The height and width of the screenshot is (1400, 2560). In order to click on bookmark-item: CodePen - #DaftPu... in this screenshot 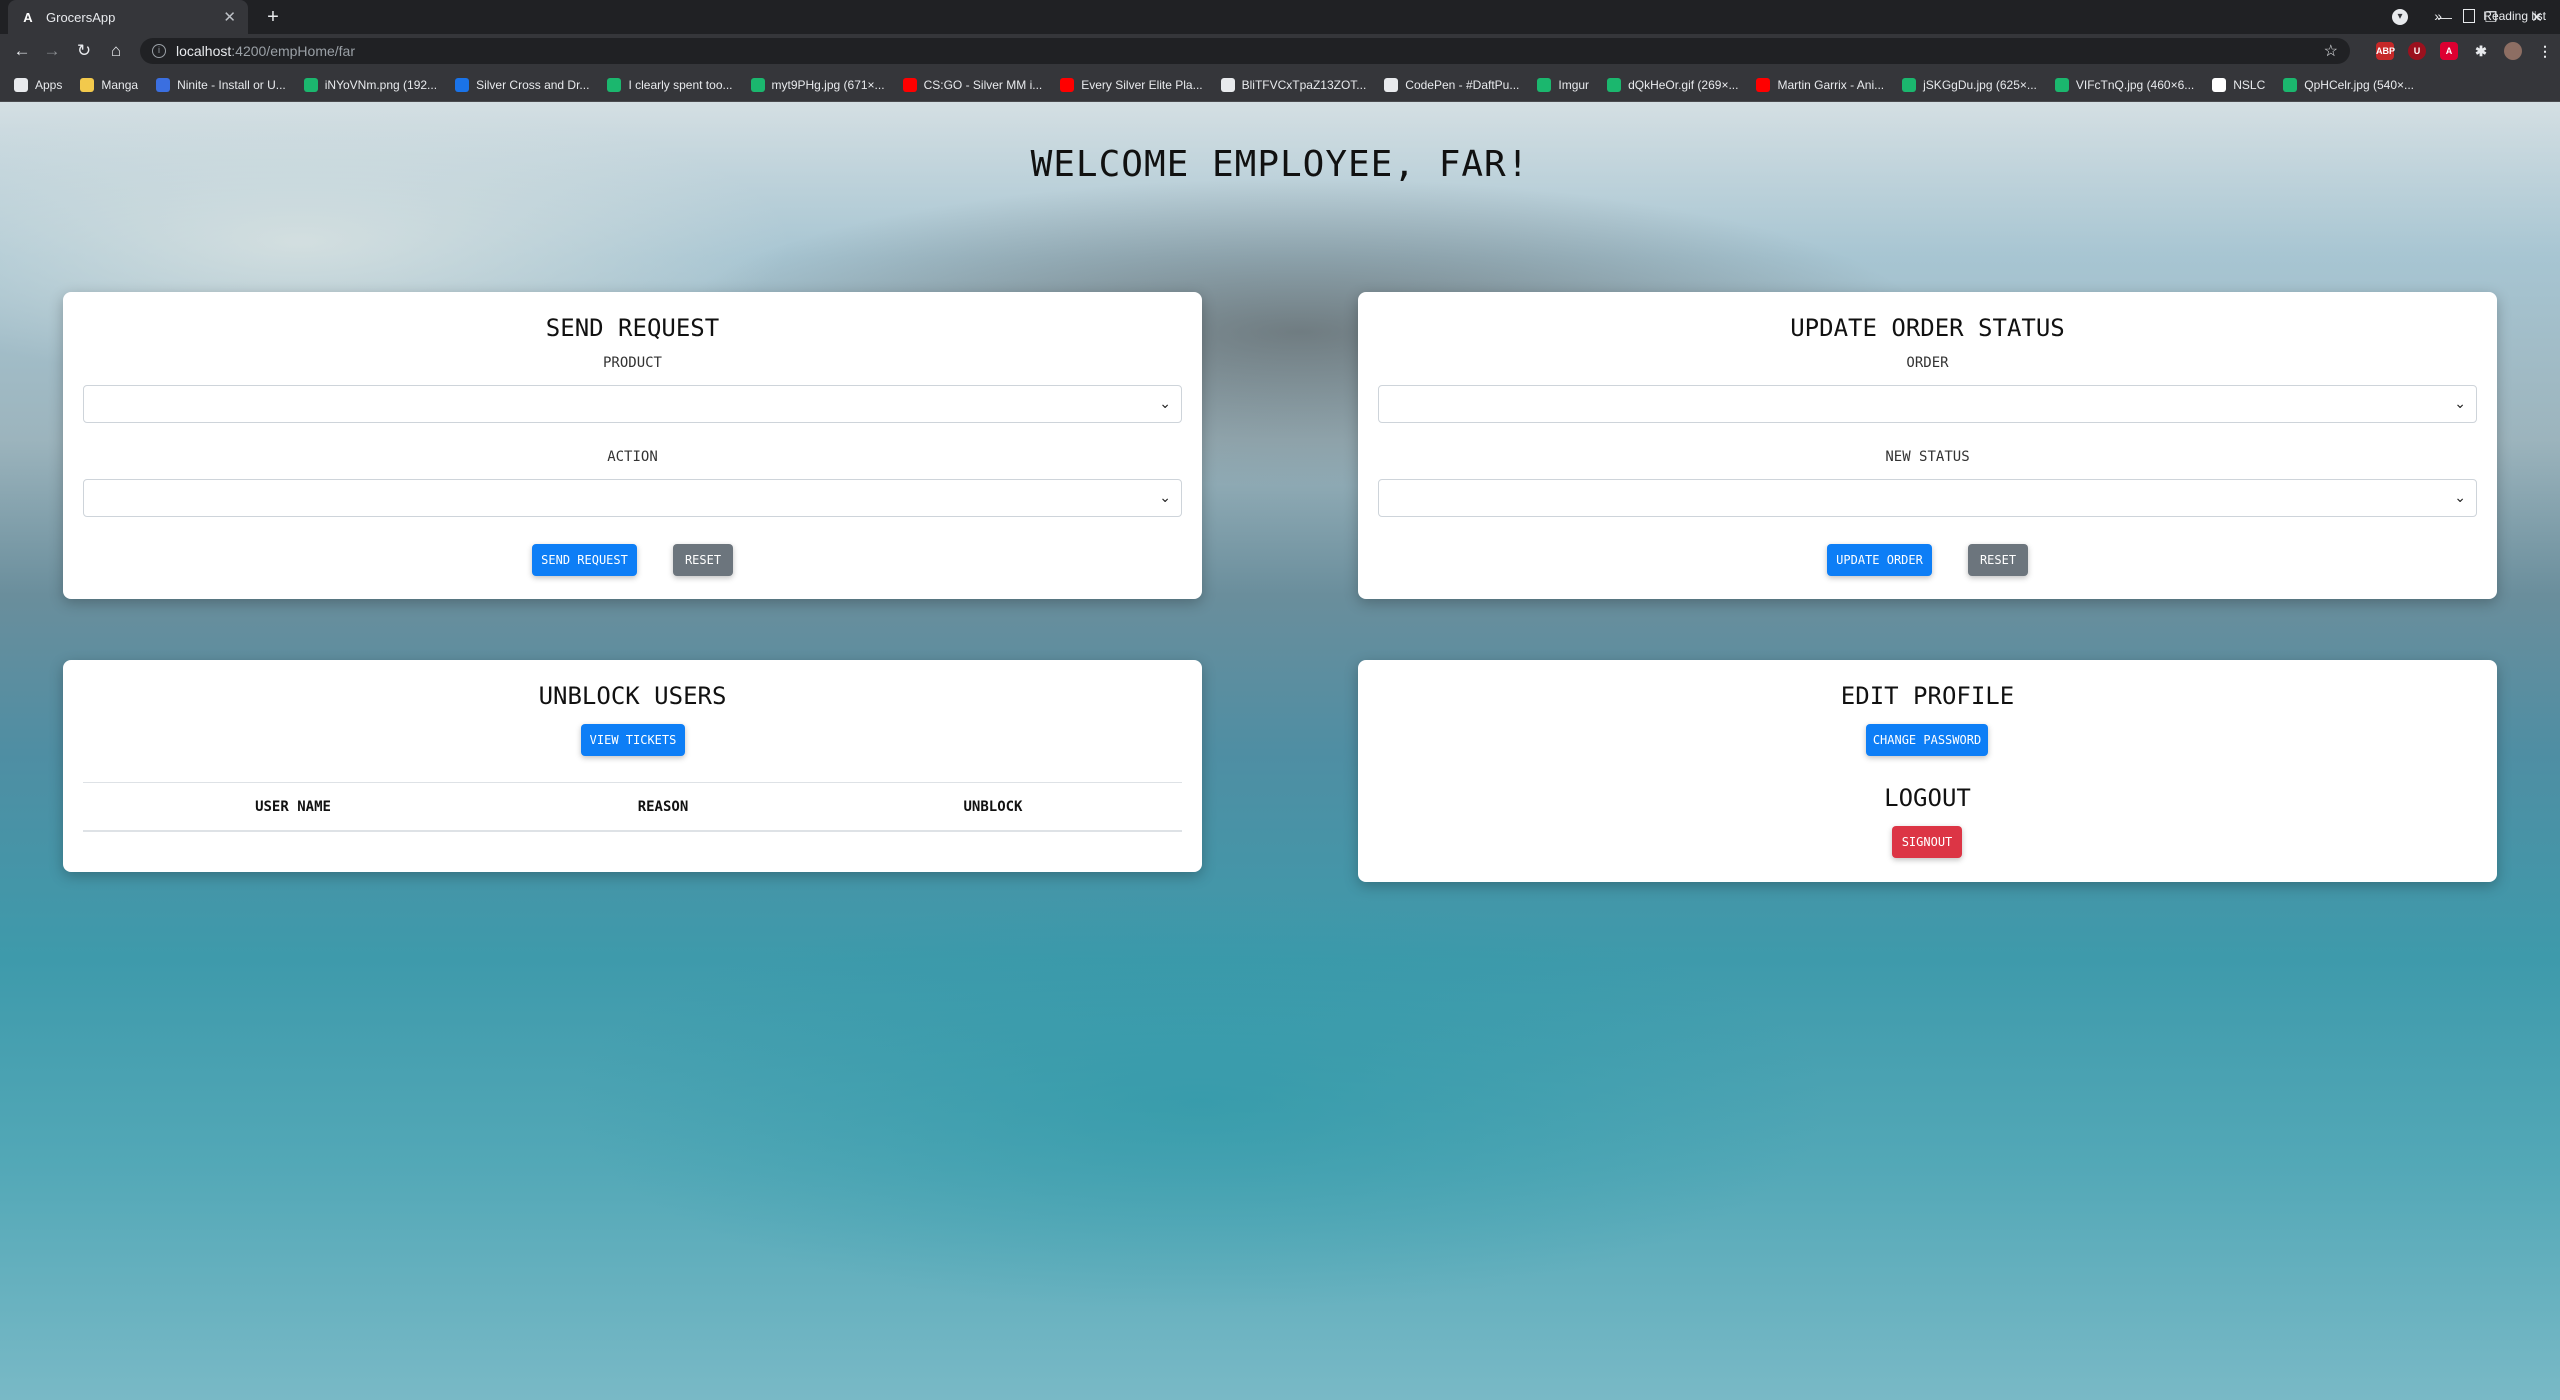, I will do `click(1452, 84)`.